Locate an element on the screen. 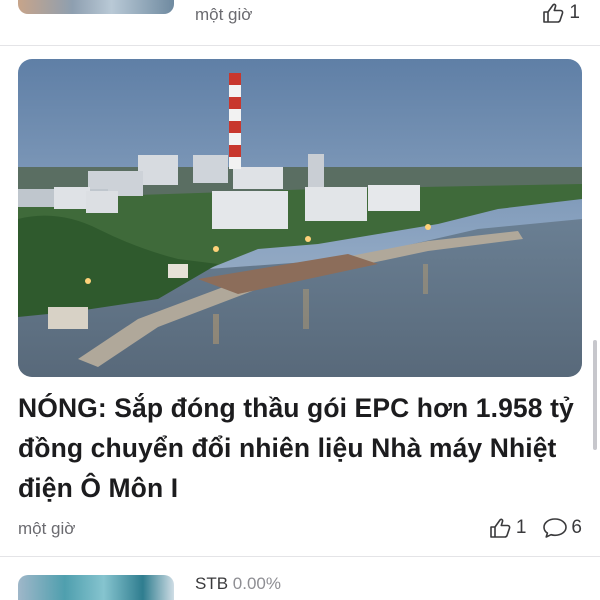 The image size is (600, 600). scrollbar is located at coordinates (595, 395).